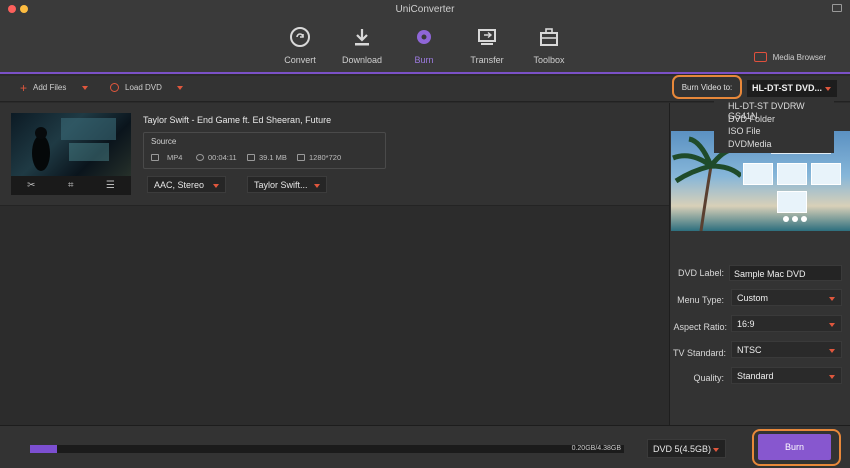 The height and width of the screenshot is (468, 850). I want to click on aspect-ratio-select: 16:9, so click(786, 323).